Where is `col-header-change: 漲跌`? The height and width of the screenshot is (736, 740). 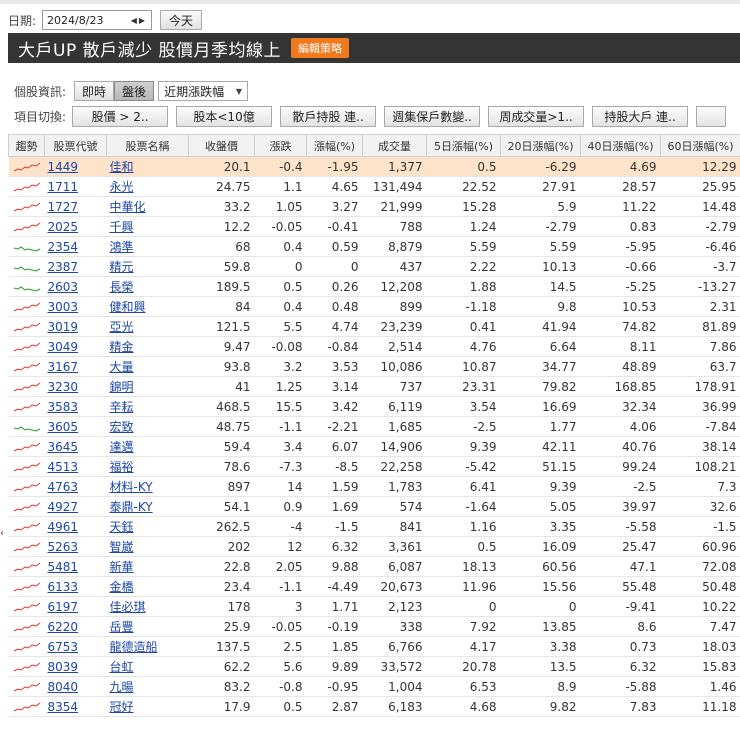 col-header-change: 漲跌 is located at coordinates (280, 145).